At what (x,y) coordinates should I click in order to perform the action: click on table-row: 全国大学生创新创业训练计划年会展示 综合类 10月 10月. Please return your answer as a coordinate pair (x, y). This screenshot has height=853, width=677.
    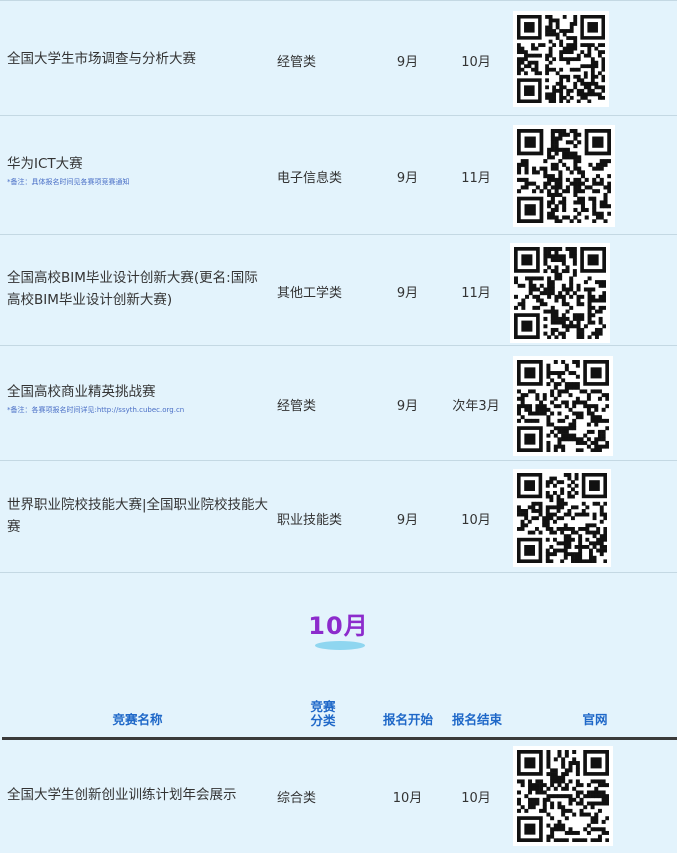
    Looking at the image, I should click on (338, 796).